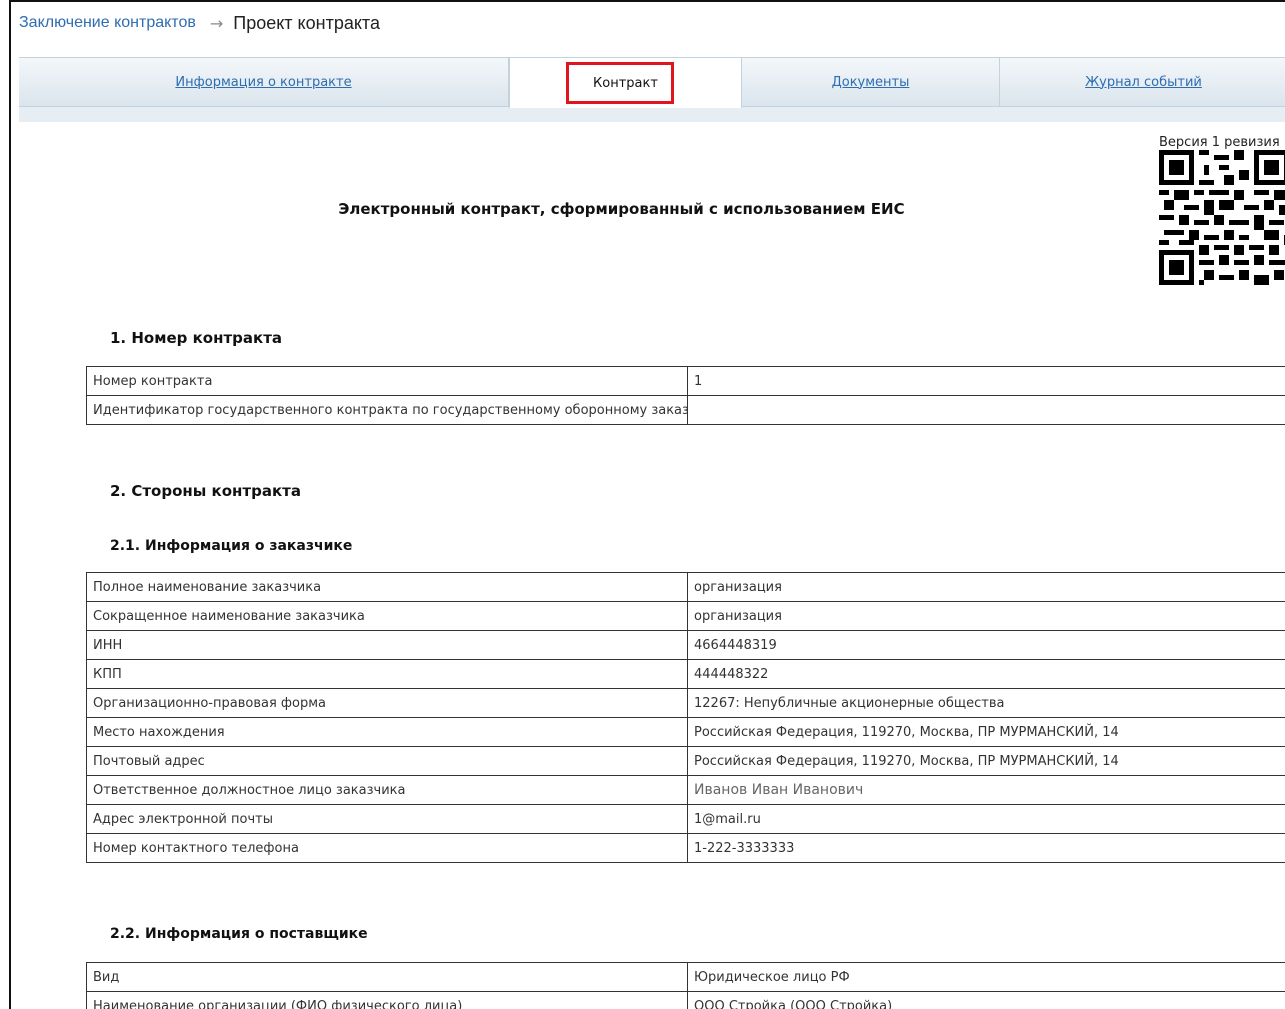 The image size is (1285, 1009). What do you see at coordinates (986, 1000) in the screenshot?
I see `table-cell-value: ООО Стройка (ООО Стройка)` at bounding box center [986, 1000].